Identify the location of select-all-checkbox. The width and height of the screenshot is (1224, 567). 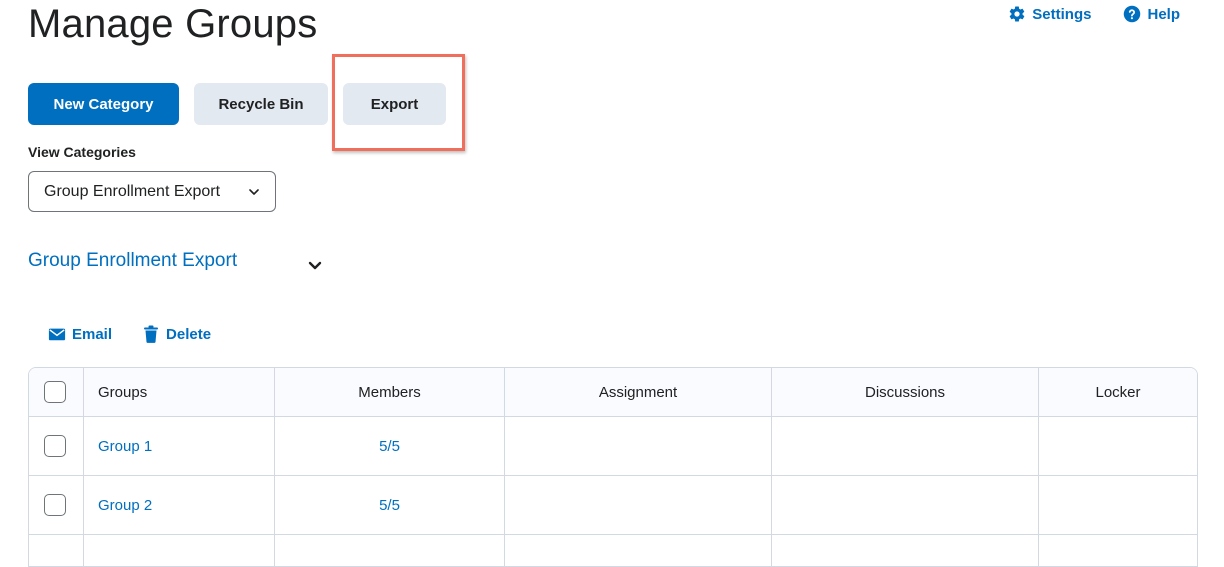
(55, 392).